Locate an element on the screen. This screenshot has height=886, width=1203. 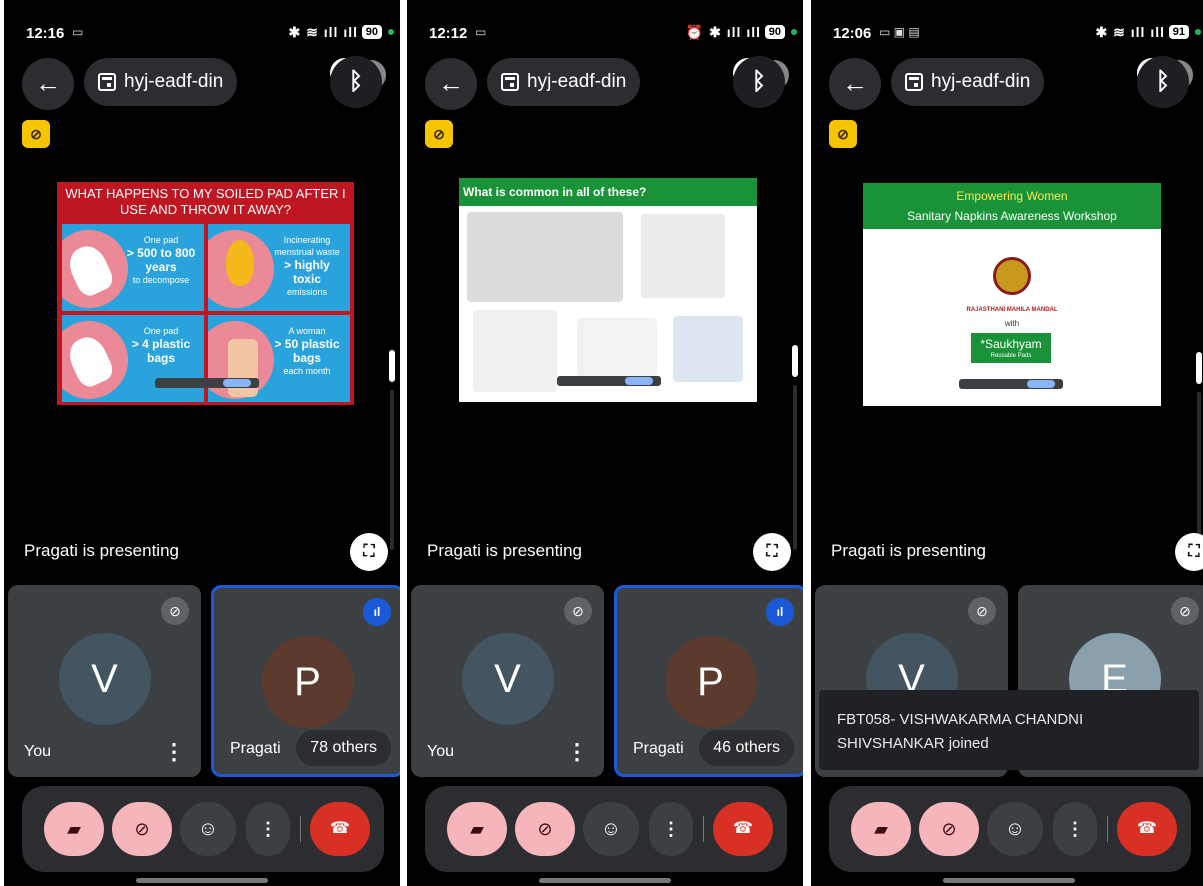
battery-level: 90 is located at coordinates (371, 32).